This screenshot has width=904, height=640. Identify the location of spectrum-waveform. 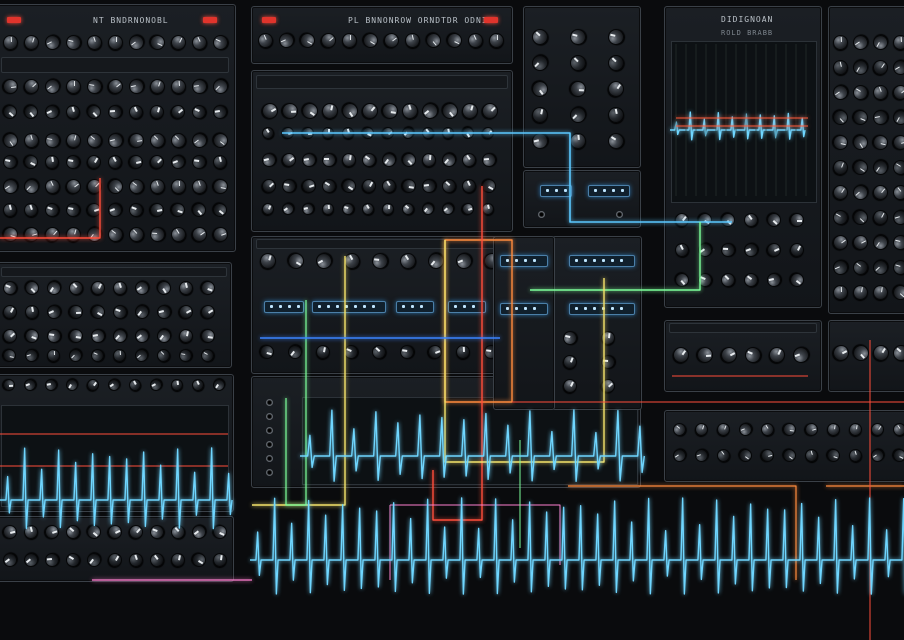
(116, 488).